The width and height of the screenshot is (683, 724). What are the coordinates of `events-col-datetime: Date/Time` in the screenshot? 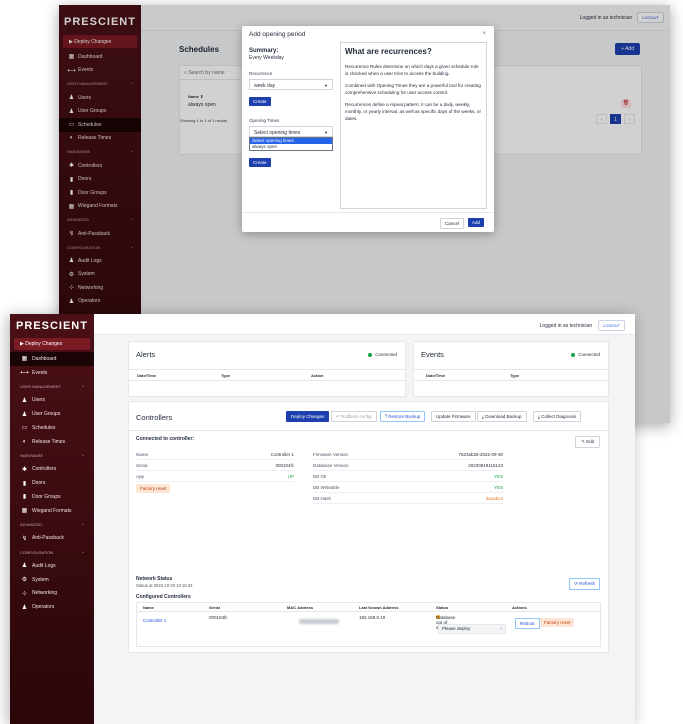 It's located at (436, 375).